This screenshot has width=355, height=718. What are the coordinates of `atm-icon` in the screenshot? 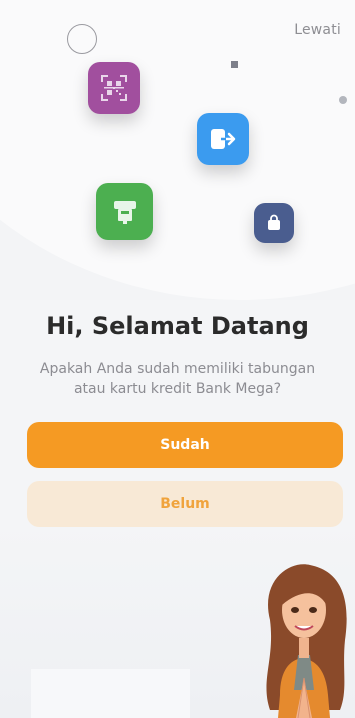 It's located at (124, 211).